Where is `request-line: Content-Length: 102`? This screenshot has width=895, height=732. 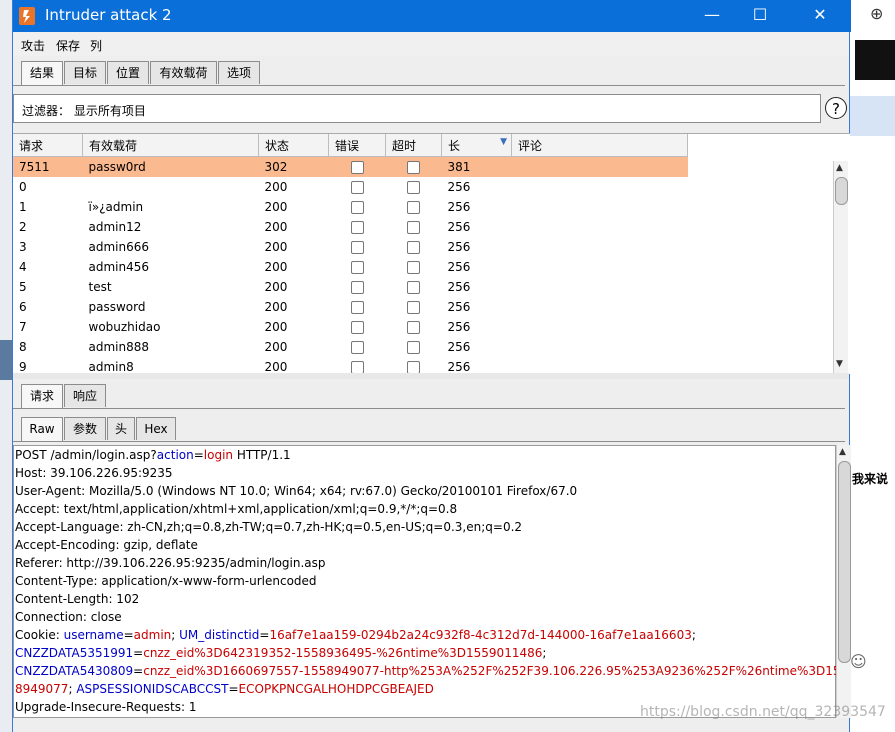
request-line: Content-Length: 102 is located at coordinates (77, 599).